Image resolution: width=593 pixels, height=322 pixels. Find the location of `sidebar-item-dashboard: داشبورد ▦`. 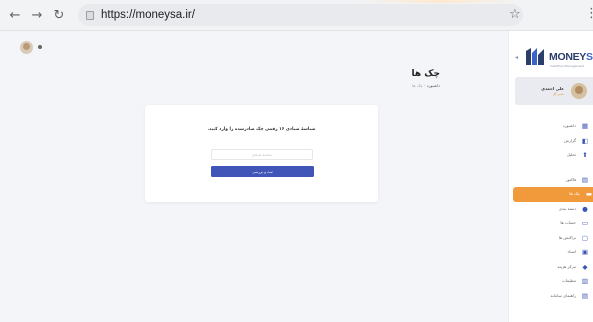

sidebar-item-dashboard: داشبورد ▦ is located at coordinates (551, 126).